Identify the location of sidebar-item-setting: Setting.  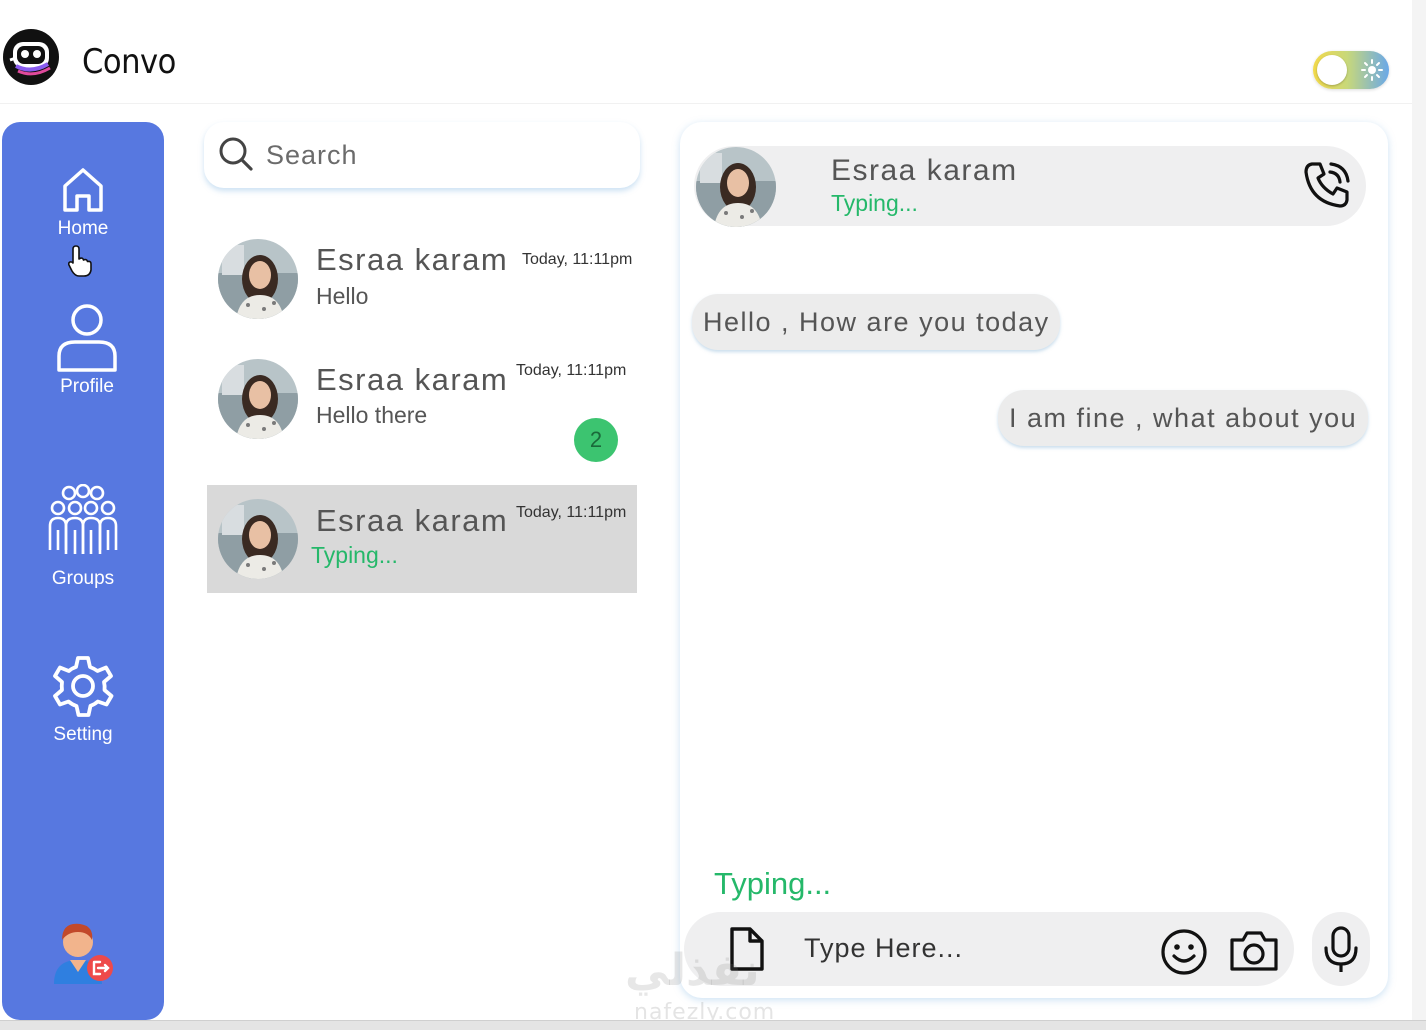
(83, 699).